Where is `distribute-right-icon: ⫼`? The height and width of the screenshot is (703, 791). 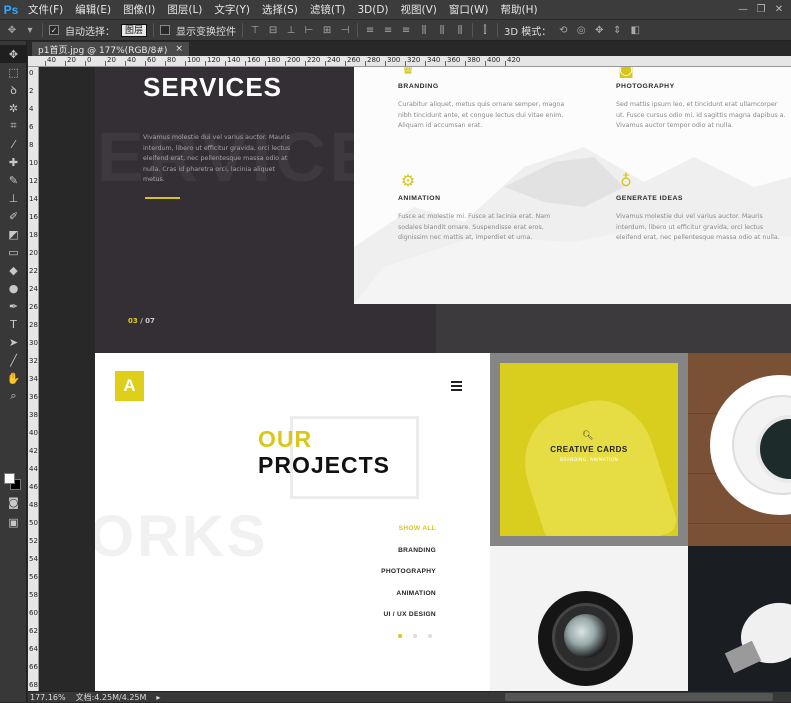 distribute-right-icon: ⫼ is located at coordinates (460, 30).